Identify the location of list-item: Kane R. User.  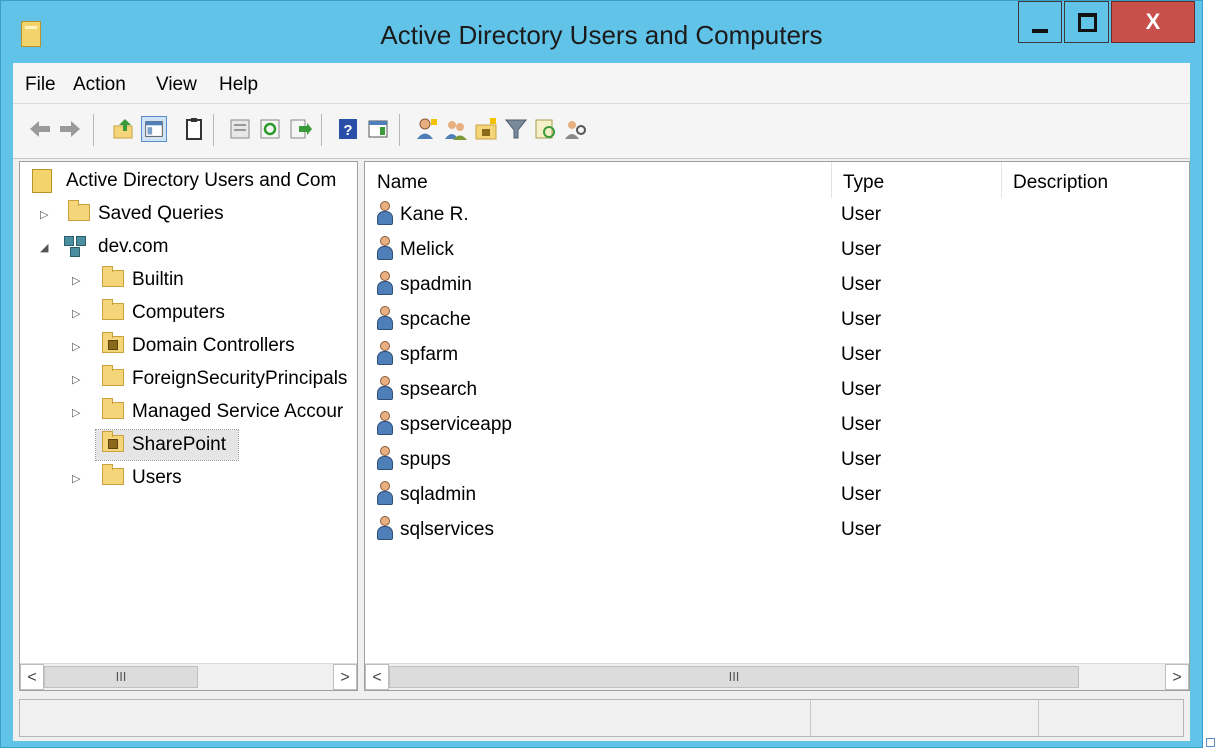
(775, 215).